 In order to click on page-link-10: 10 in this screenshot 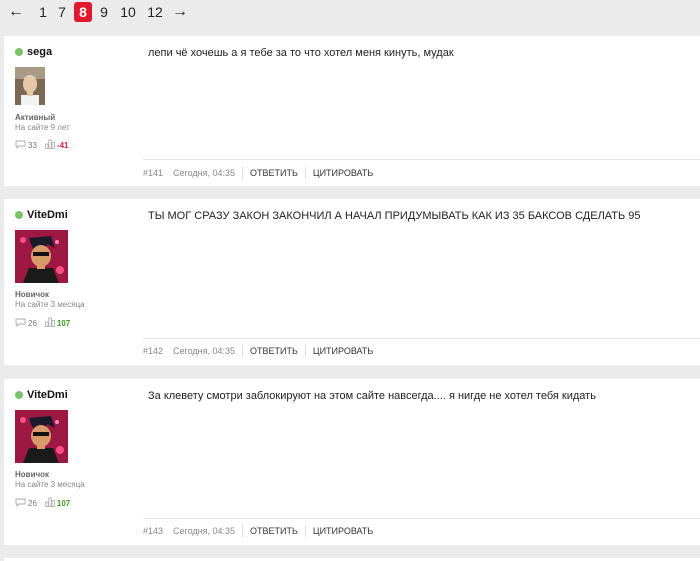, I will do `click(128, 12)`.